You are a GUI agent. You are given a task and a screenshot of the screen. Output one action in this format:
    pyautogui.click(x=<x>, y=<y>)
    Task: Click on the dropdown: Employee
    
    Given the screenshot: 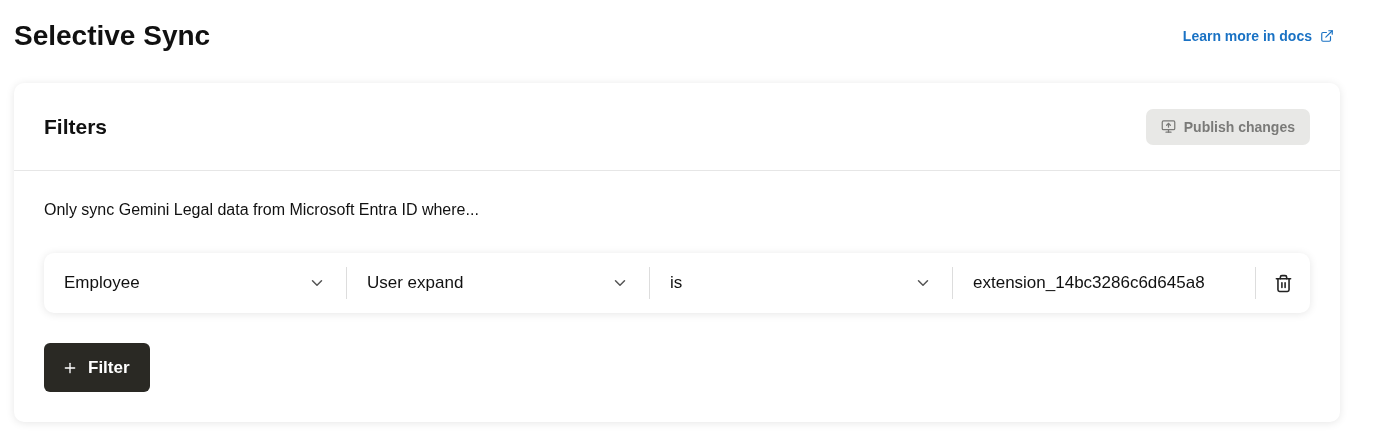 What is the action you would take?
    pyautogui.click(x=195, y=283)
    